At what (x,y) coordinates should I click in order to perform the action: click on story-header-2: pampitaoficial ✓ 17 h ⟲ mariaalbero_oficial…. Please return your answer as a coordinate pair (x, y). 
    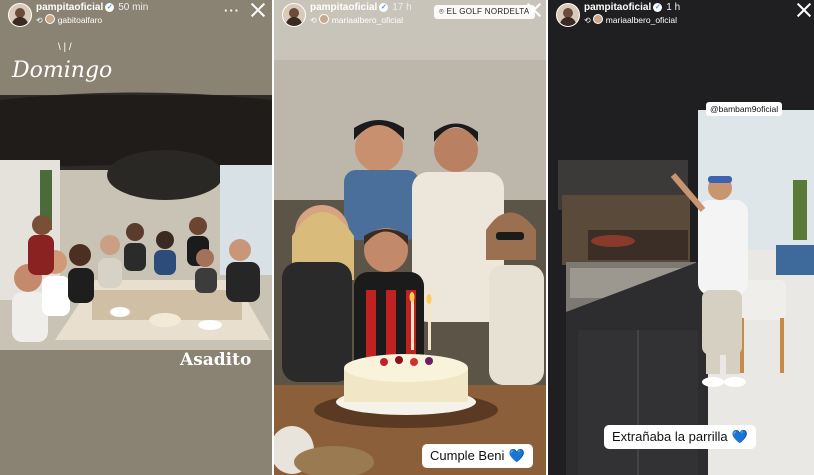
    Looking at the image, I should click on (410, 17).